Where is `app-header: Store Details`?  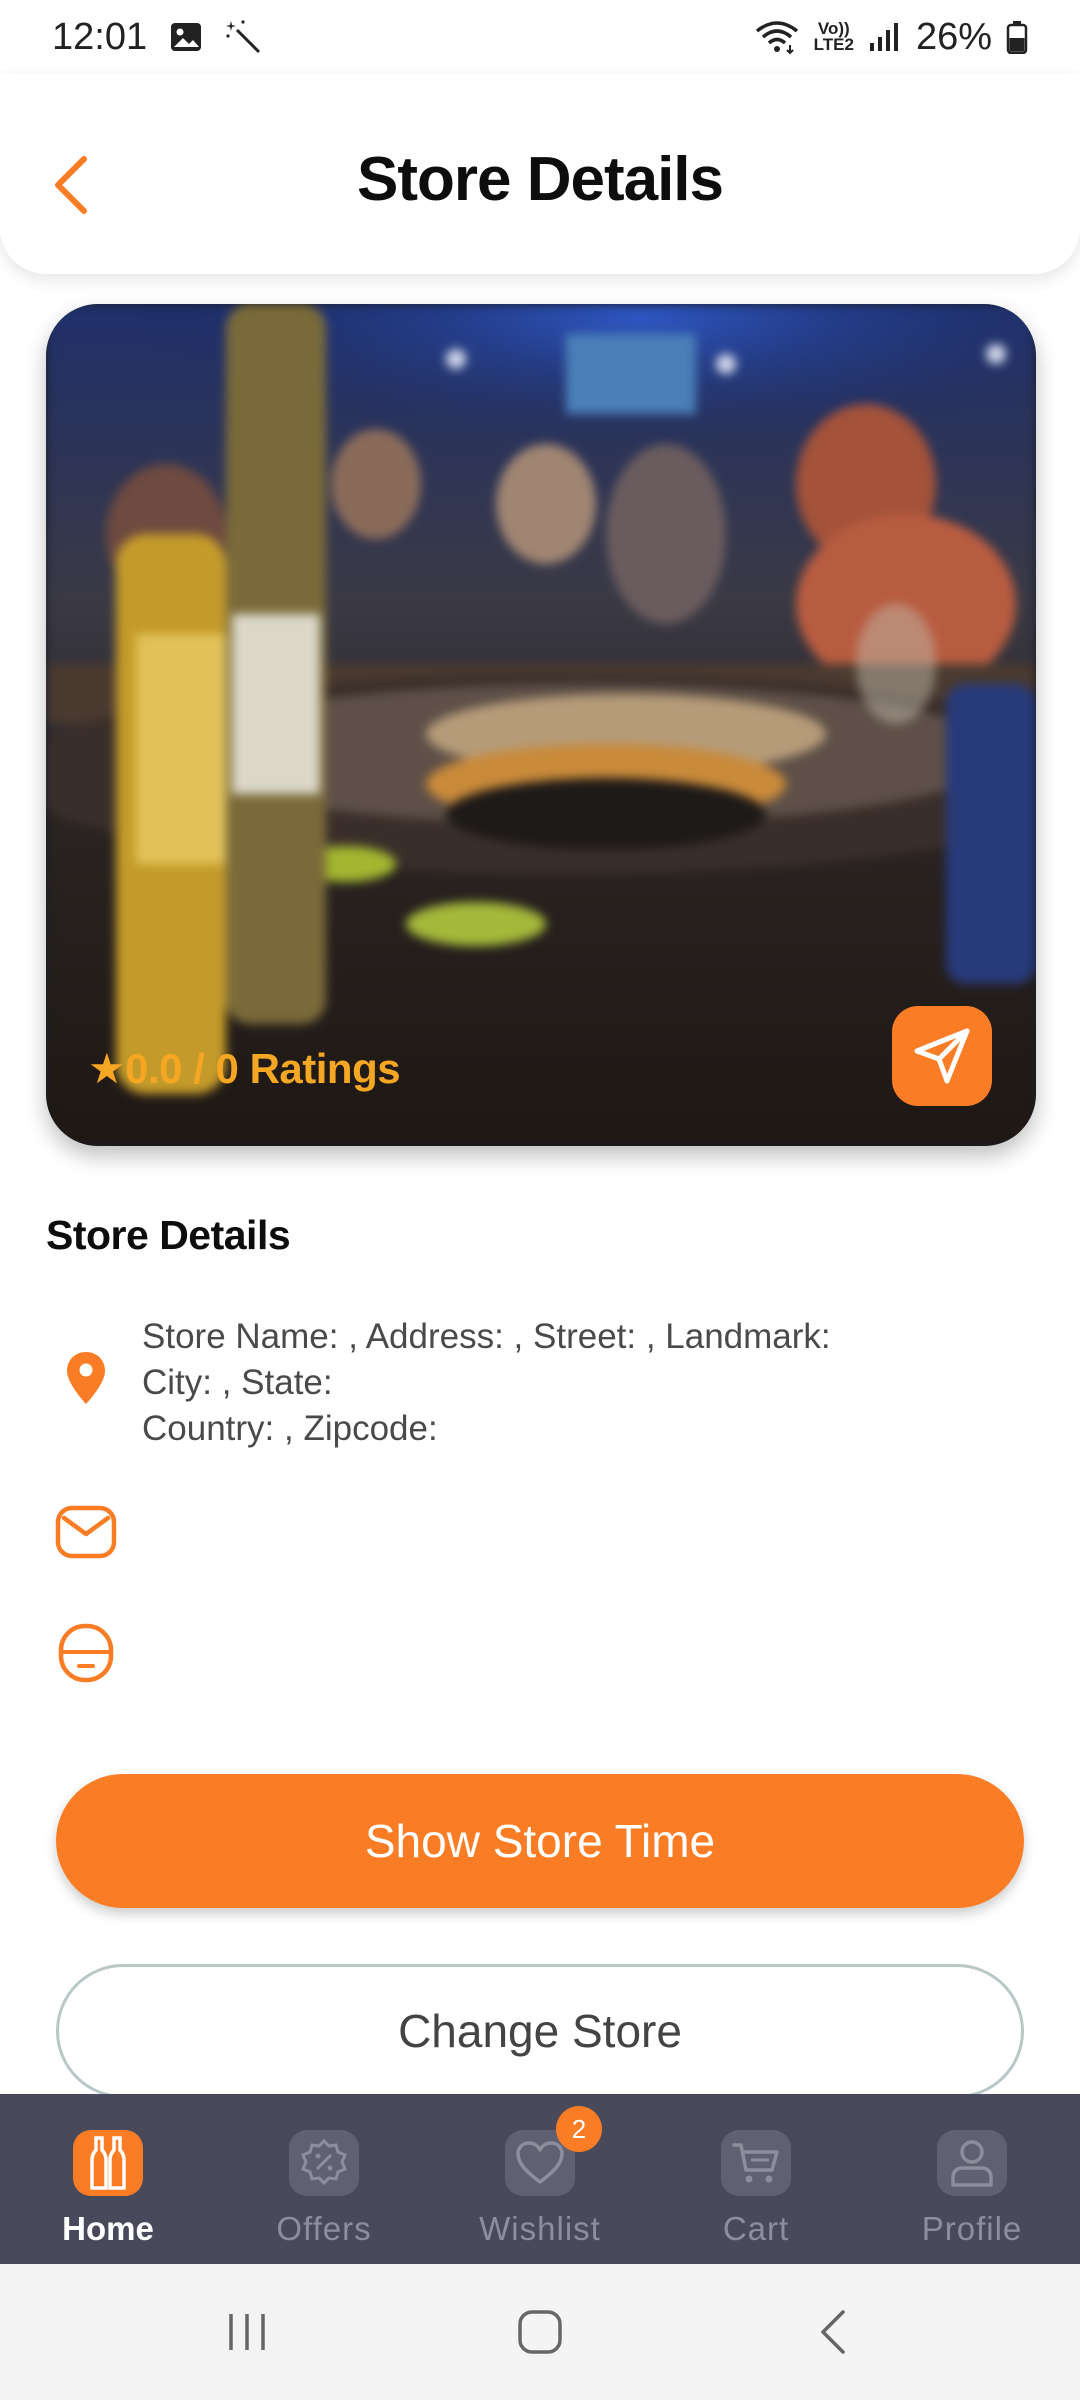 app-header: Store Details is located at coordinates (540, 174).